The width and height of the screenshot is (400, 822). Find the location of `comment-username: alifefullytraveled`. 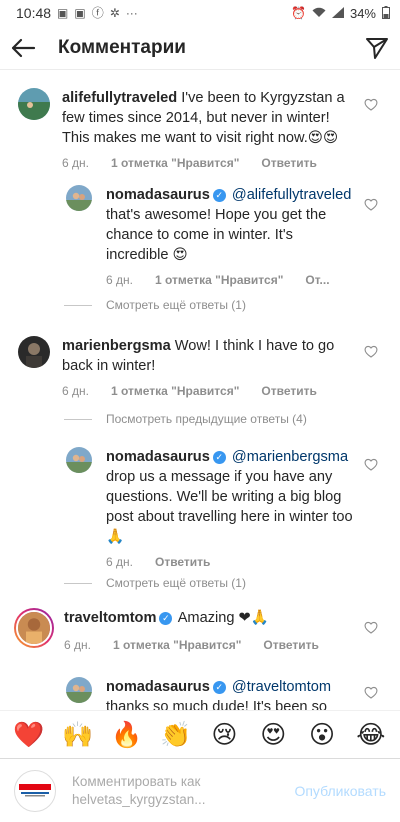

comment-username: alifefullytraveled is located at coordinates (119, 98).